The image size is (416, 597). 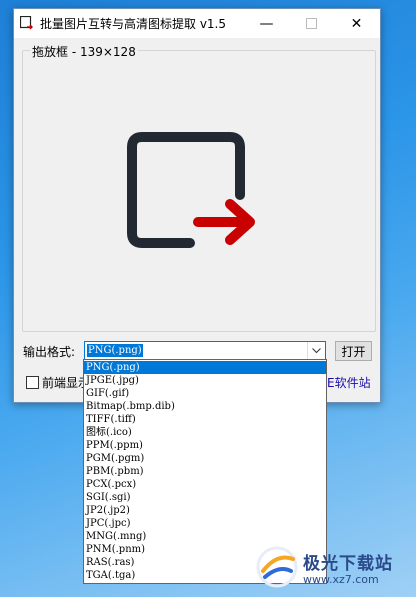 What do you see at coordinates (341, 579) in the screenshot?
I see `watermark-url: www.xz7.com` at bounding box center [341, 579].